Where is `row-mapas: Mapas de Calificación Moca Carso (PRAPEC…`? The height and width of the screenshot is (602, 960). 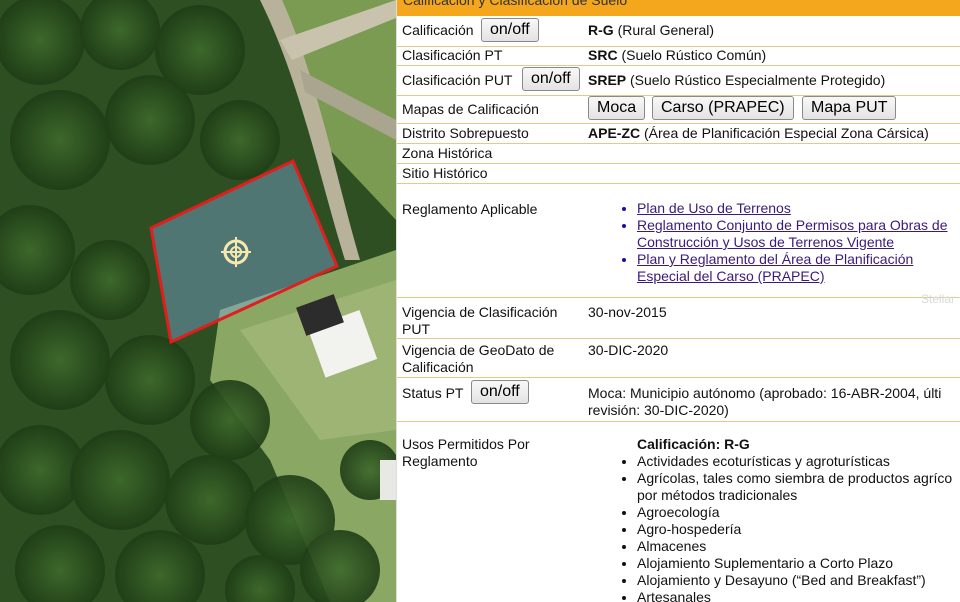
row-mapas: Mapas de Calificación Moca Carso (PRAPEC… is located at coordinates (678, 110).